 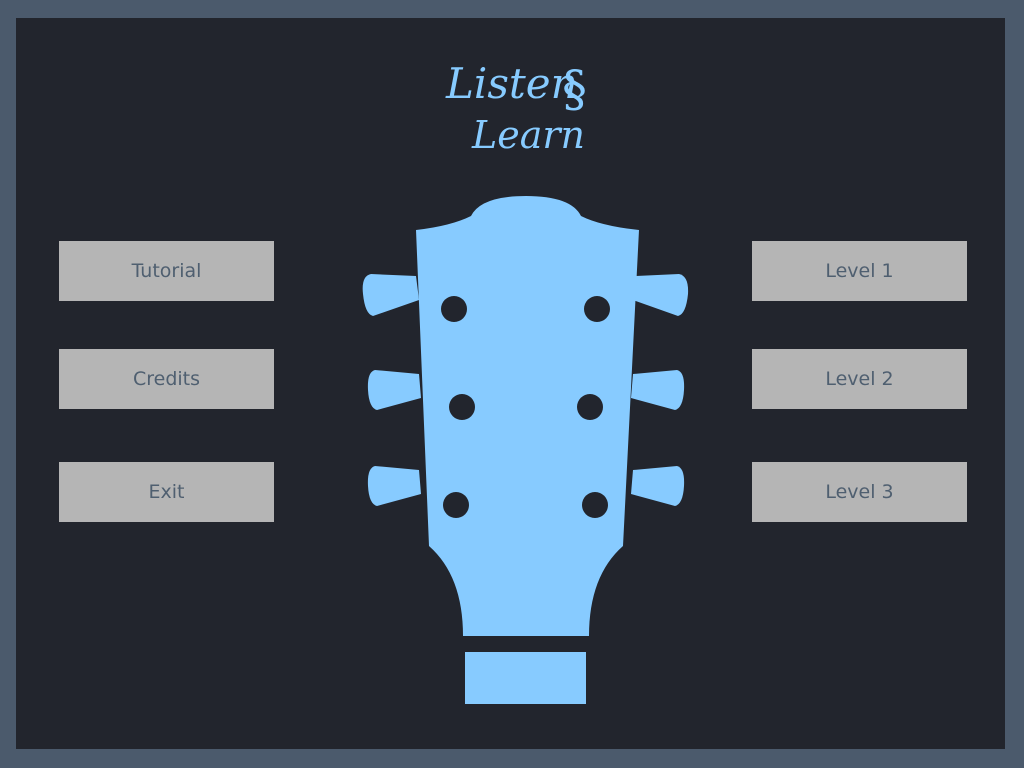 What do you see at coordinates (574, 89) in the screenshot?
I see `logo-ampersand-clef: §` at bounding box center [574, 89].